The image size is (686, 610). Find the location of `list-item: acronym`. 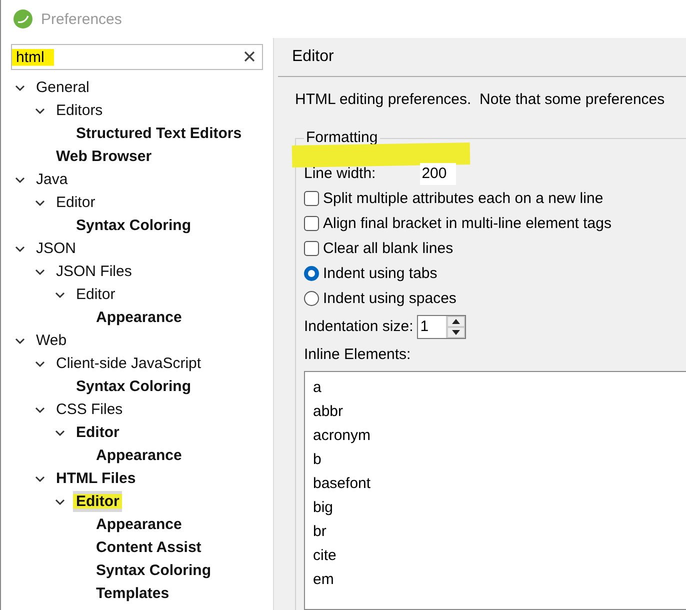

list-item: acronym is located at coordinates (499, 436).